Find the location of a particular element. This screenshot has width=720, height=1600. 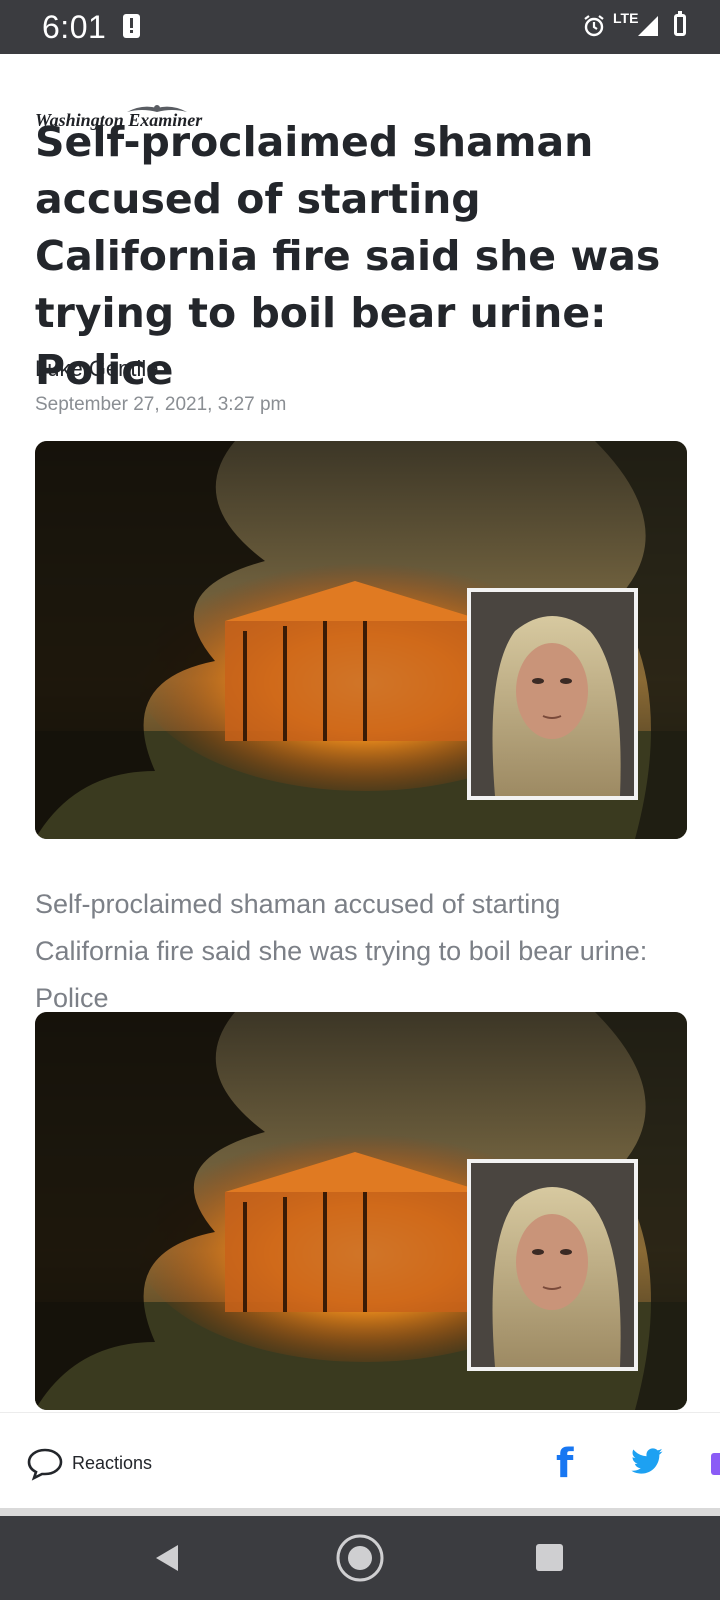

recents-icon is located at coordinates (549, 1557).